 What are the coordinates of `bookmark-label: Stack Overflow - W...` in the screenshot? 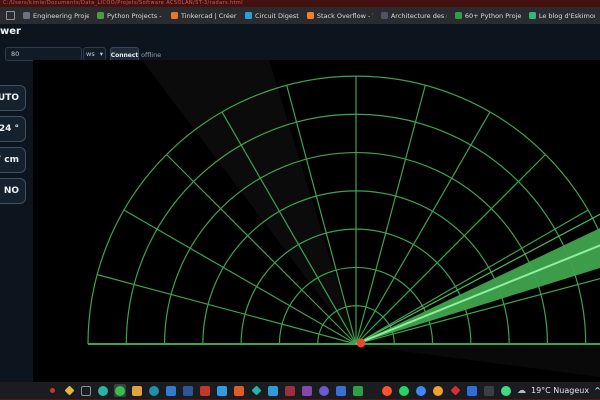 It's located at (344, 15).